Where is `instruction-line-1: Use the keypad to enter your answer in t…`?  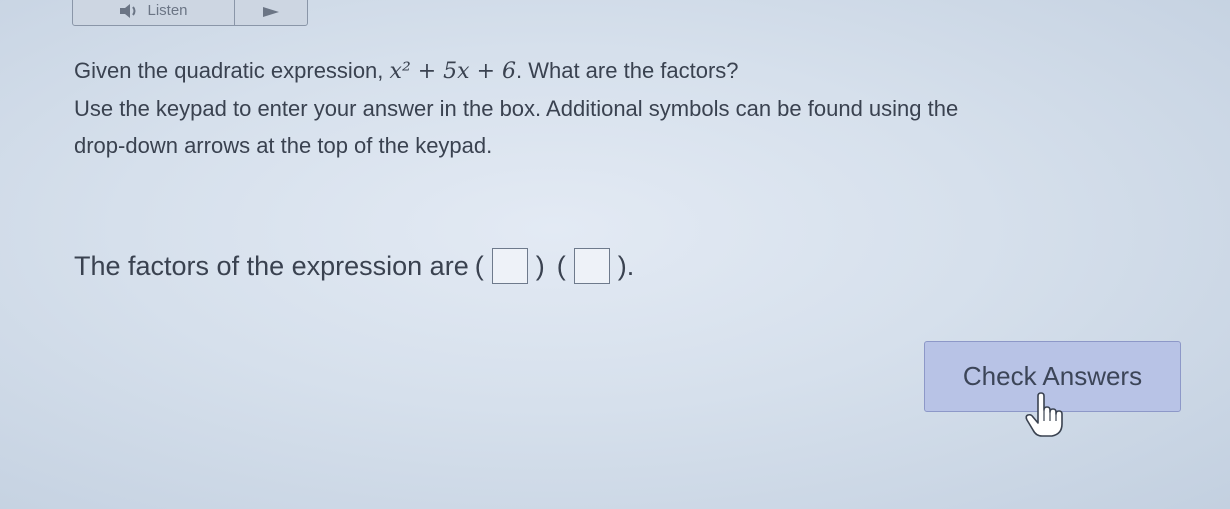 instruction-line-1: Use the keypad to enter your answer in t… is located at coordinates (516, 108).